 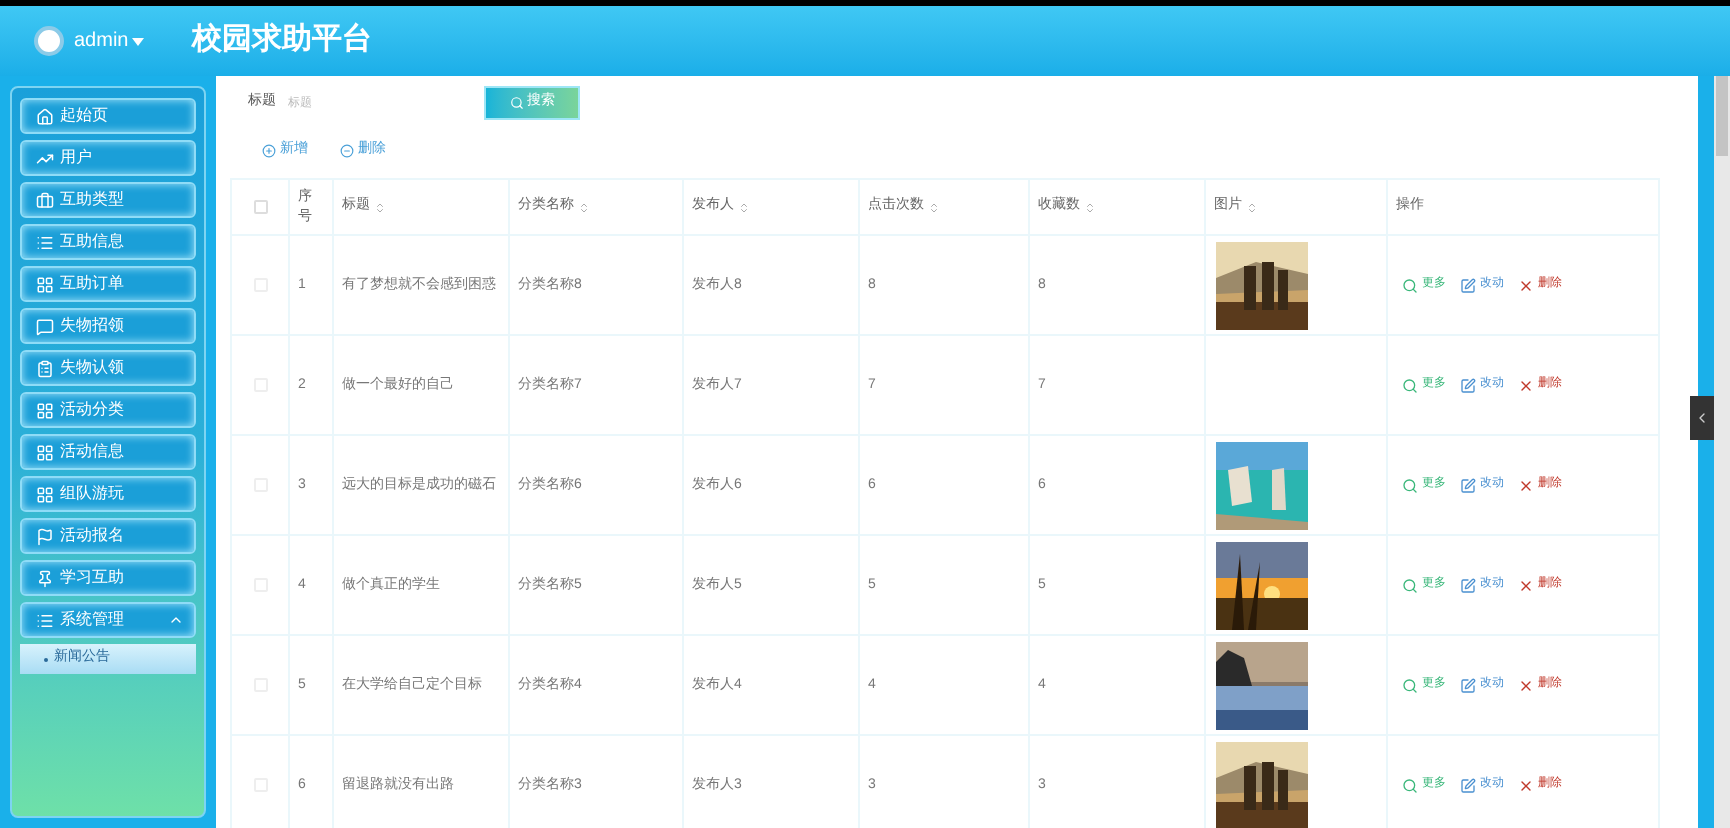 What do you see at coordinates (45, 116) in the screenshot?
I see `home-icon` at bounding box center [45, 116].